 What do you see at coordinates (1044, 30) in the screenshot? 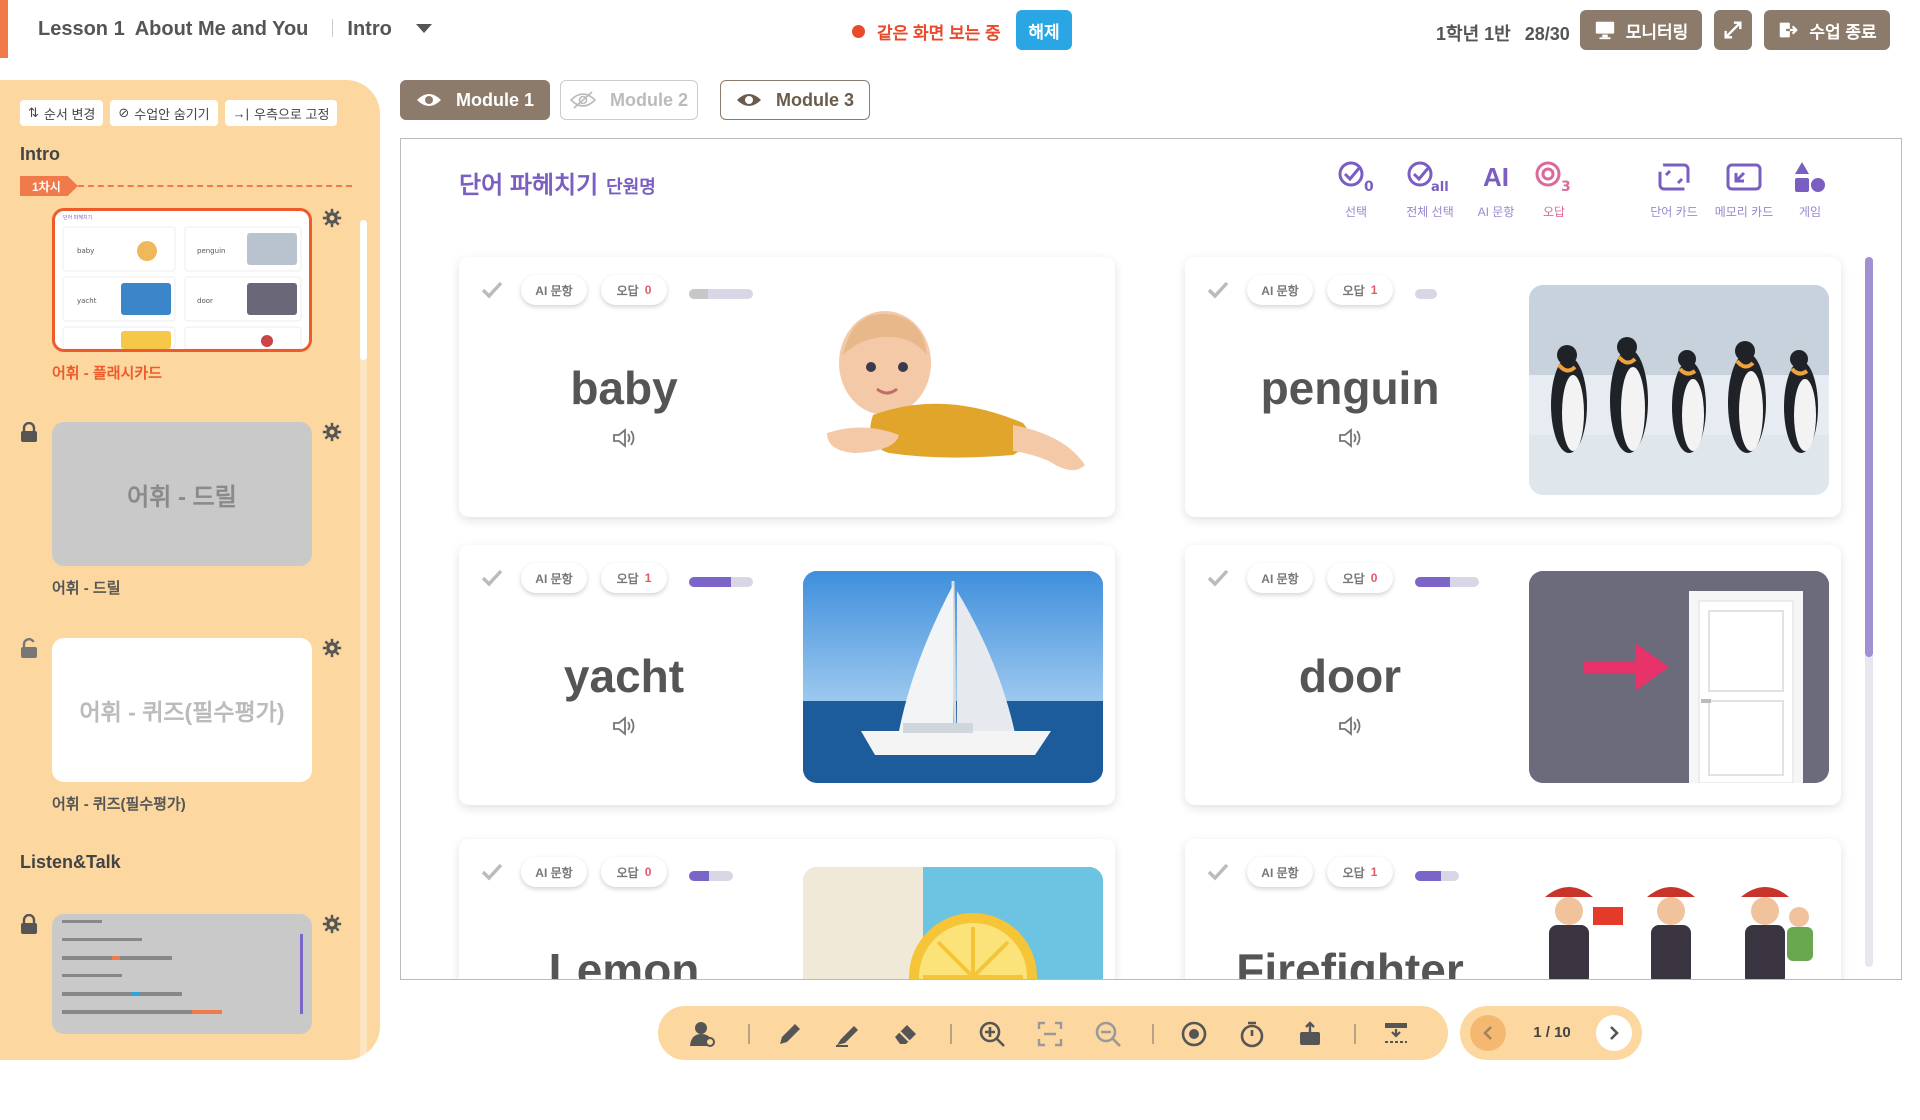
I see `release-button: 해제` at bounding box center [1044, 30].